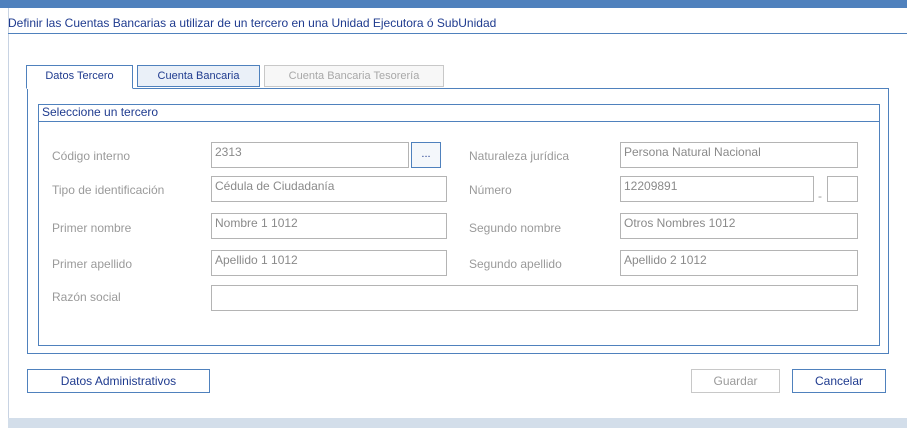  I want to click on tab-cuenta-bancaria: Cuenta Bancaria, so click(198, 76).